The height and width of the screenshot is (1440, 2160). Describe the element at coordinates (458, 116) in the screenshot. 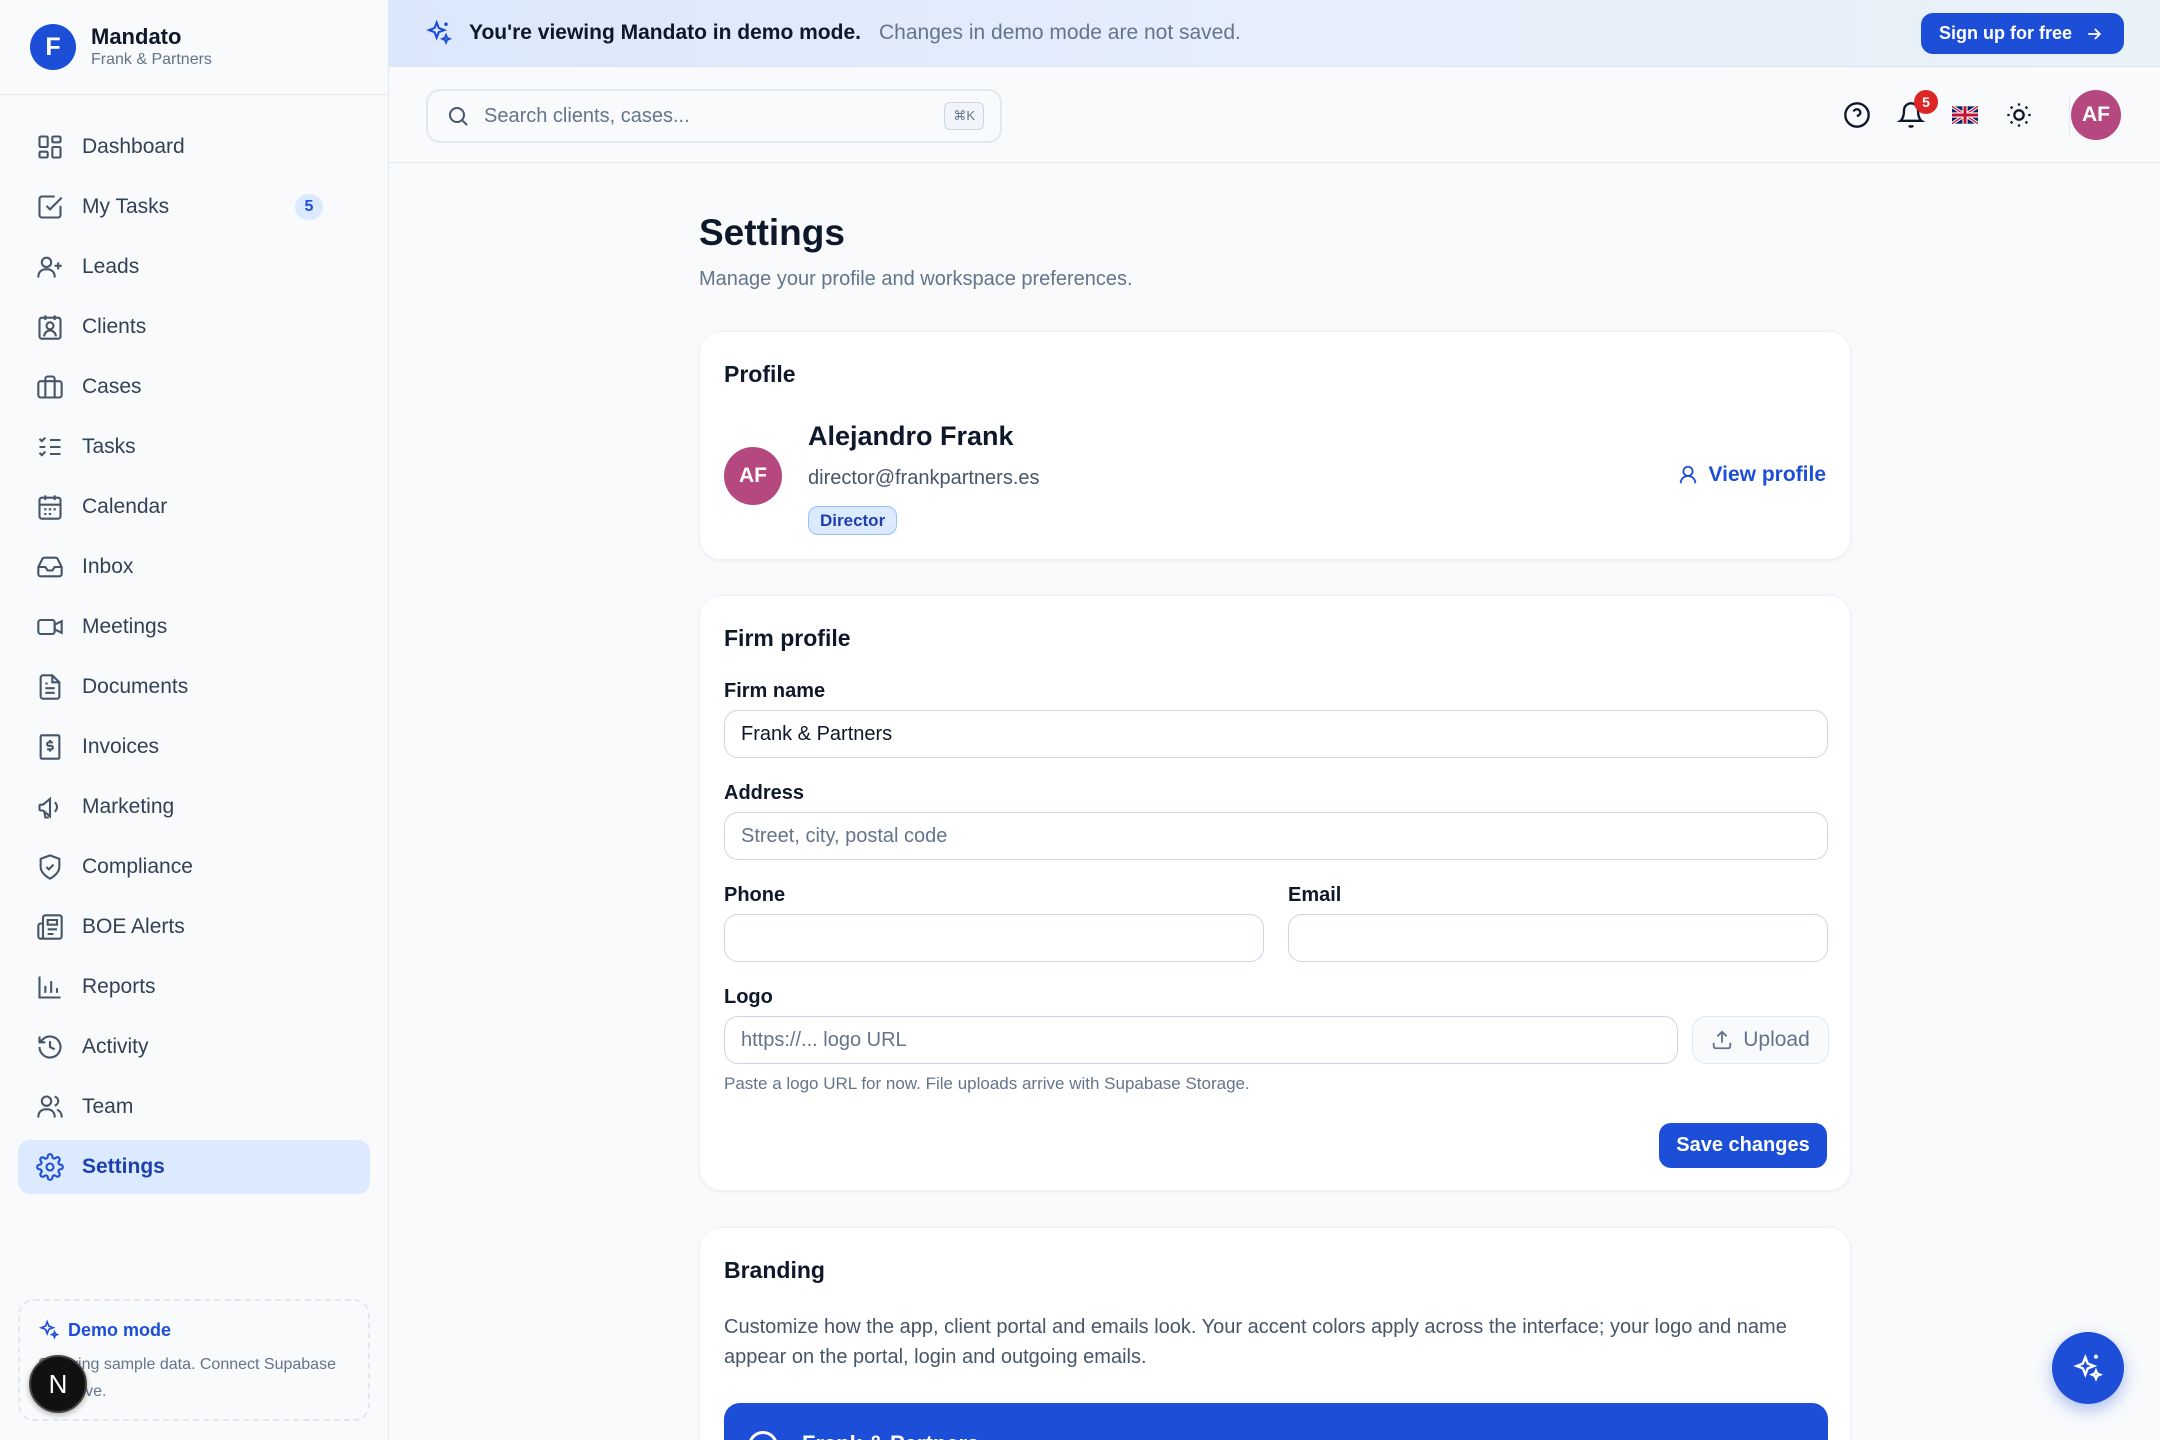

I see `search-icon` at that location.